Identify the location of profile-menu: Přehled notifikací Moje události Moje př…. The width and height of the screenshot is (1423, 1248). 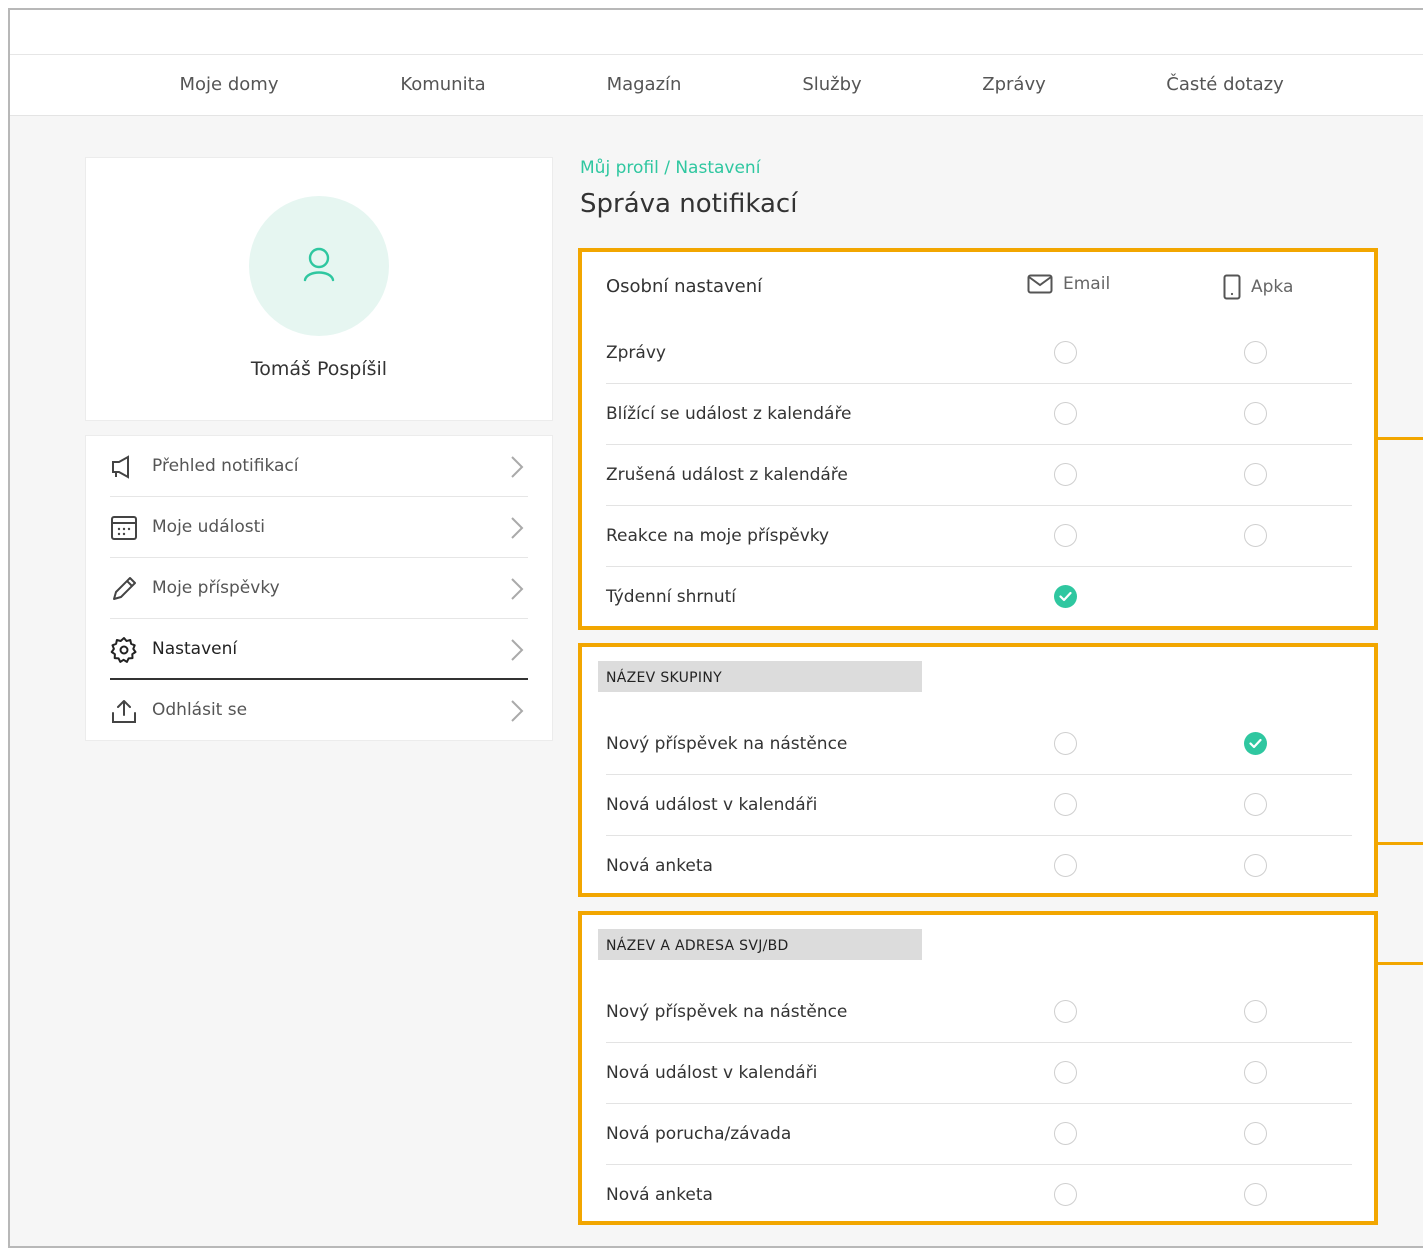
(319, 588).